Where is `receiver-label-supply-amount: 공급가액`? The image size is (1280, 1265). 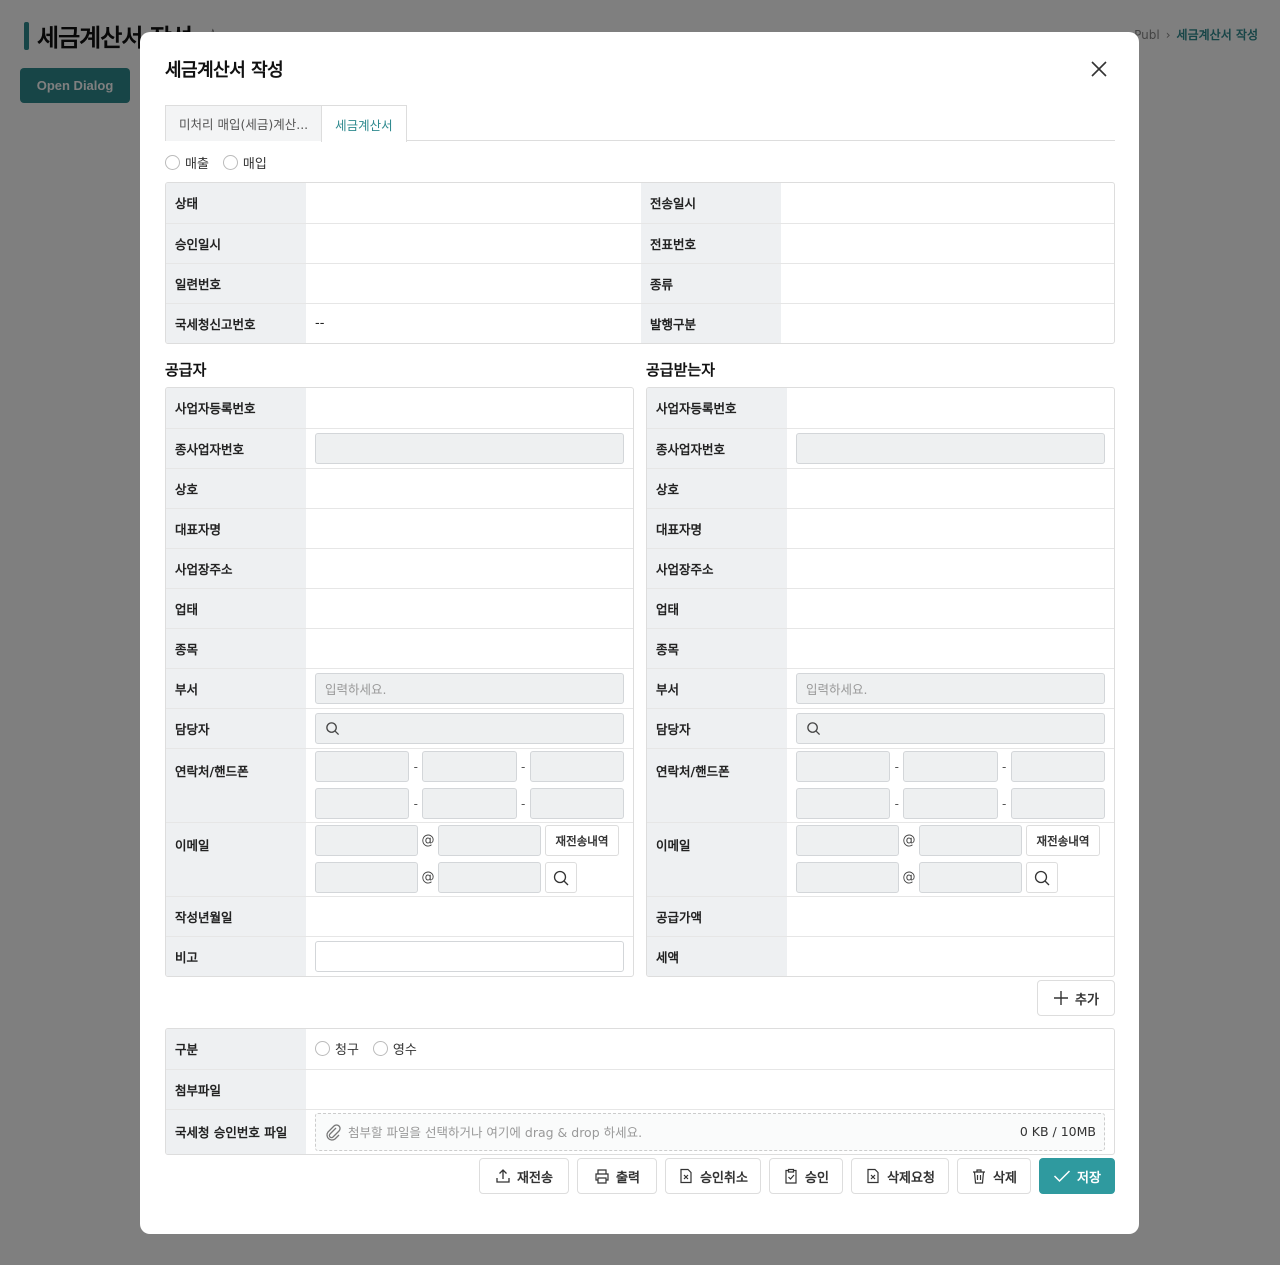
receiver-label-supply-amount: 공급가액 is located at coordinates (717, 916).